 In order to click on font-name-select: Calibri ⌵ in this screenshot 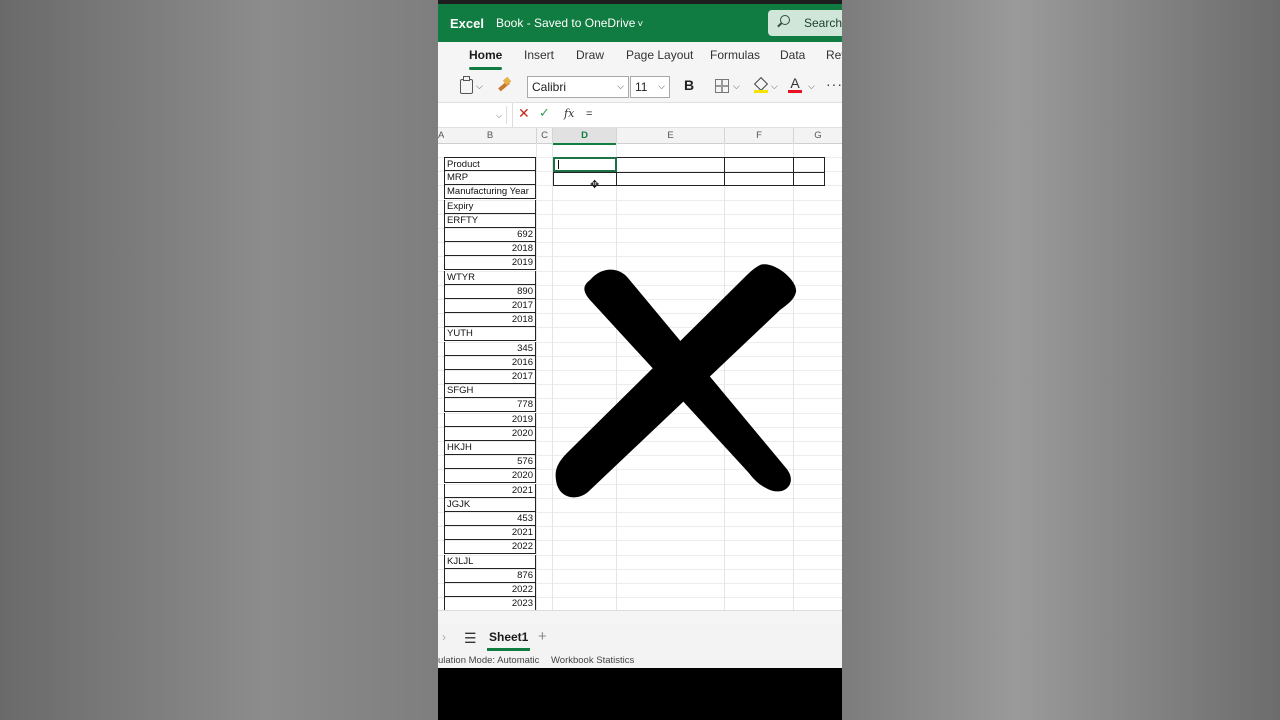, I will do `click(578, 87)`.